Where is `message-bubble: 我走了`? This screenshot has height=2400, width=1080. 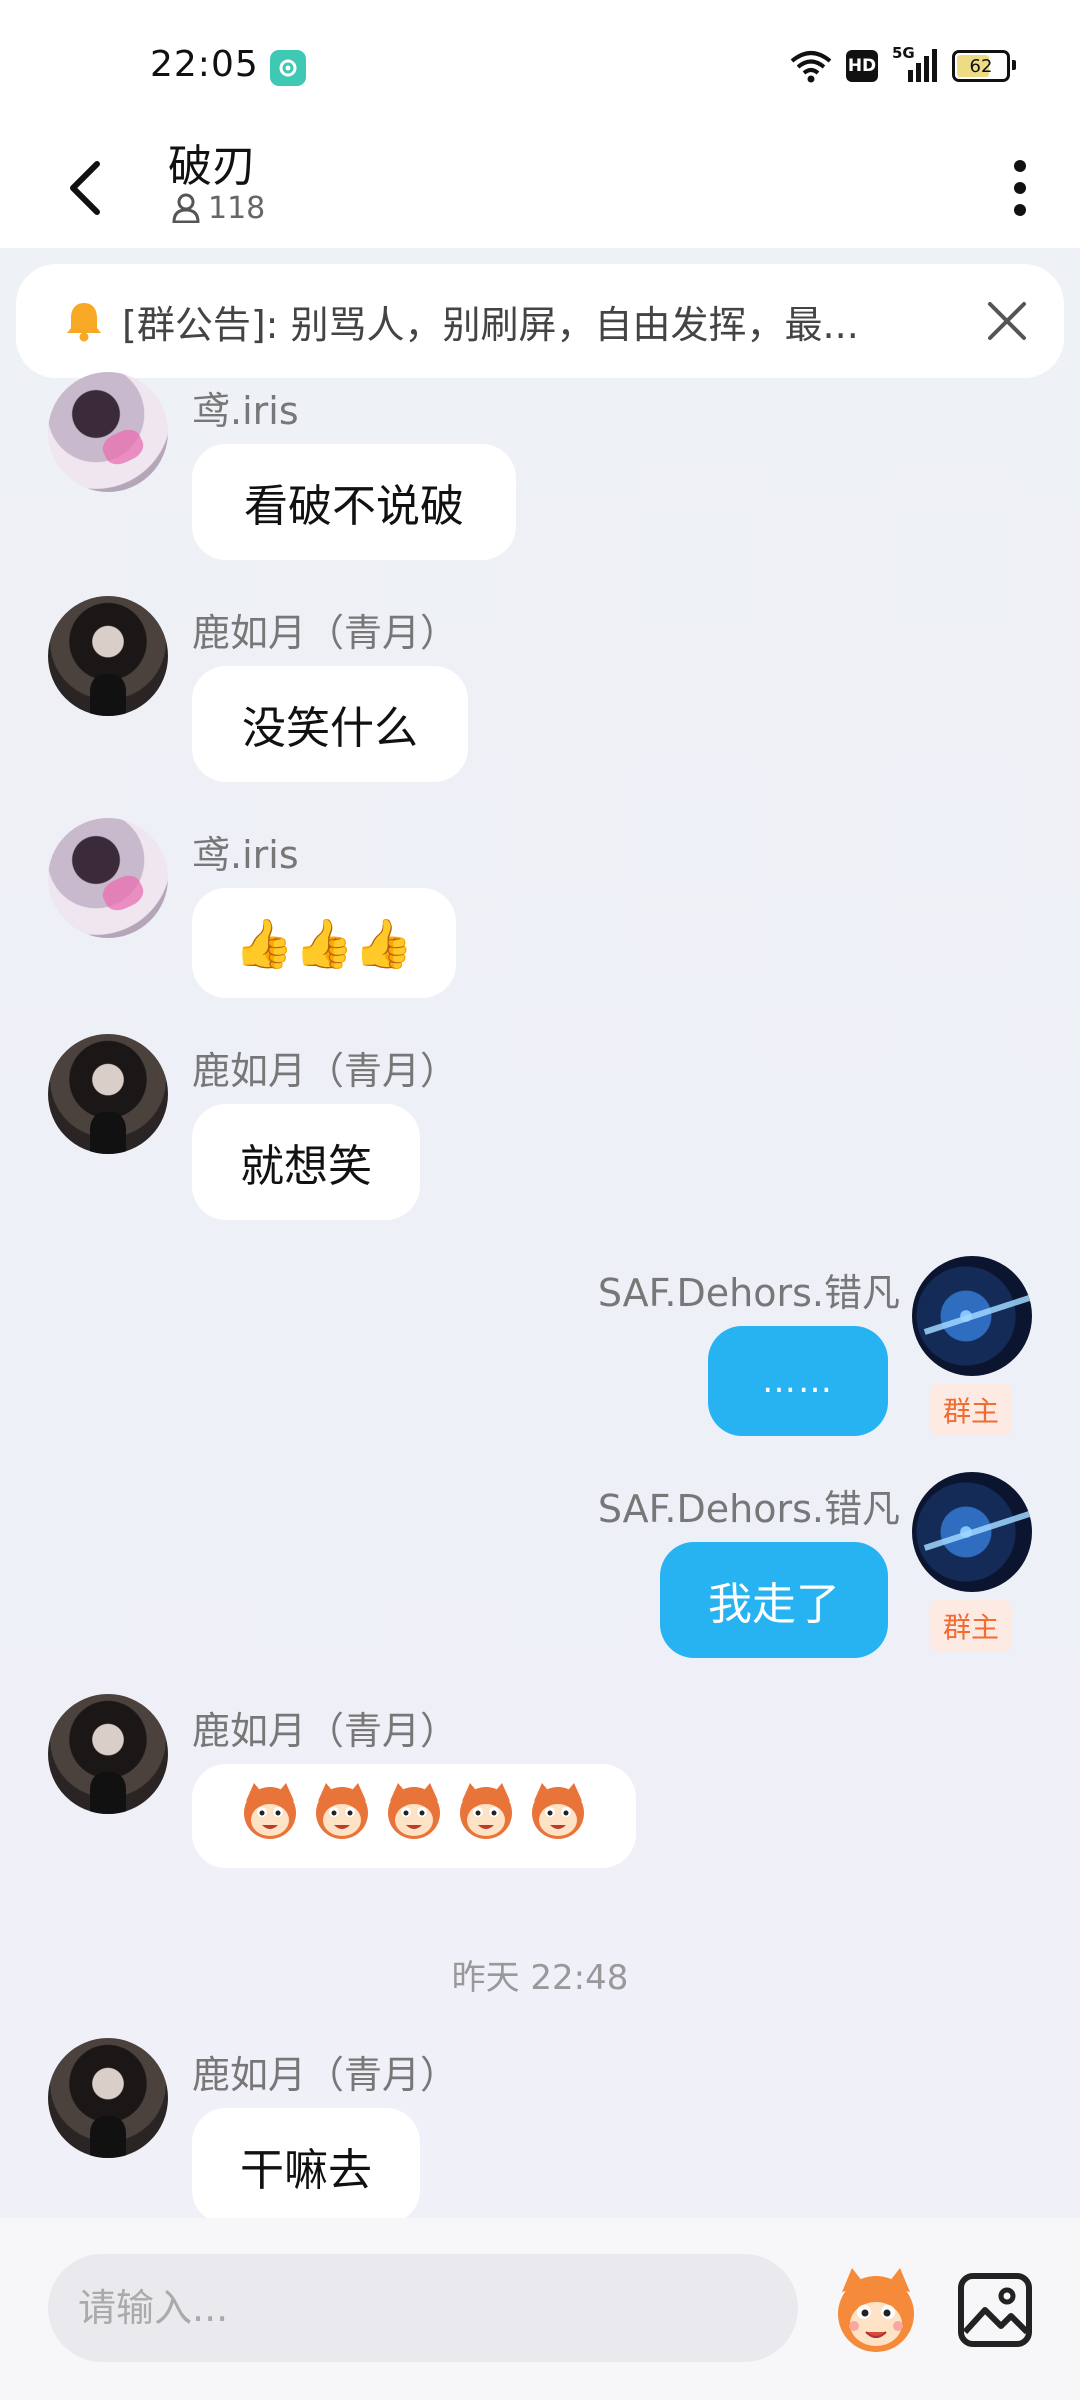 message-bubble: 我走了 is located at coordinates (774, 1600).